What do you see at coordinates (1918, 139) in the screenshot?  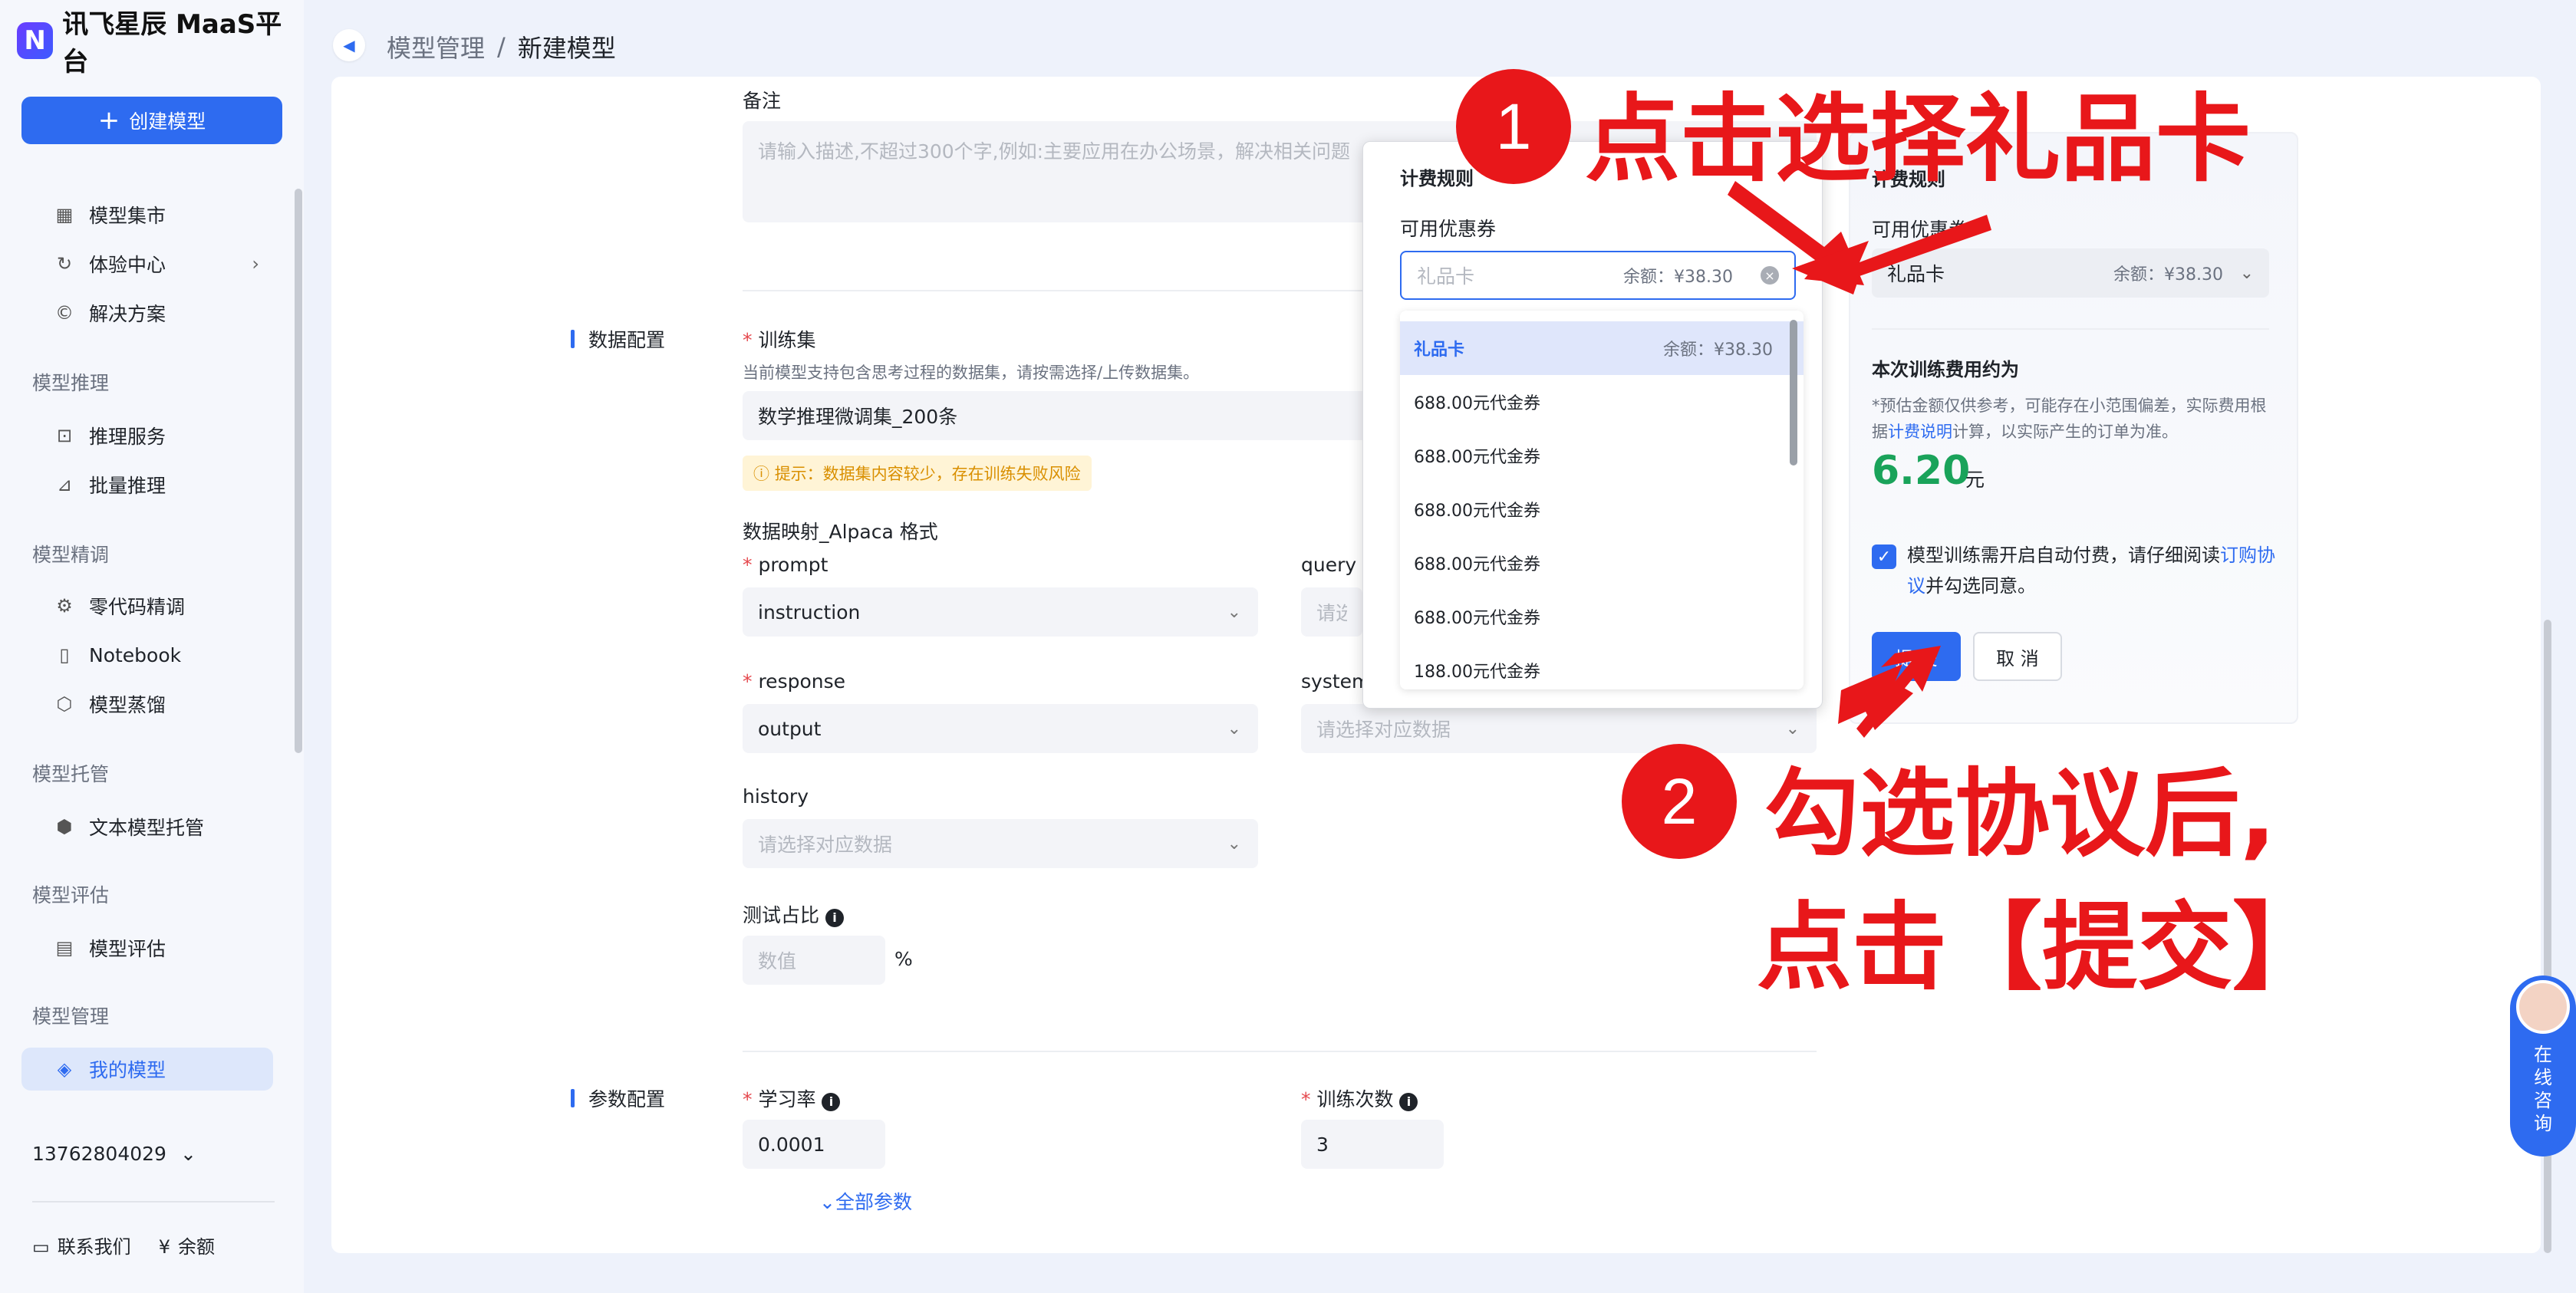 I see `step-1-text: 点击选择礼品卡` at bounding box center [1918, 139].